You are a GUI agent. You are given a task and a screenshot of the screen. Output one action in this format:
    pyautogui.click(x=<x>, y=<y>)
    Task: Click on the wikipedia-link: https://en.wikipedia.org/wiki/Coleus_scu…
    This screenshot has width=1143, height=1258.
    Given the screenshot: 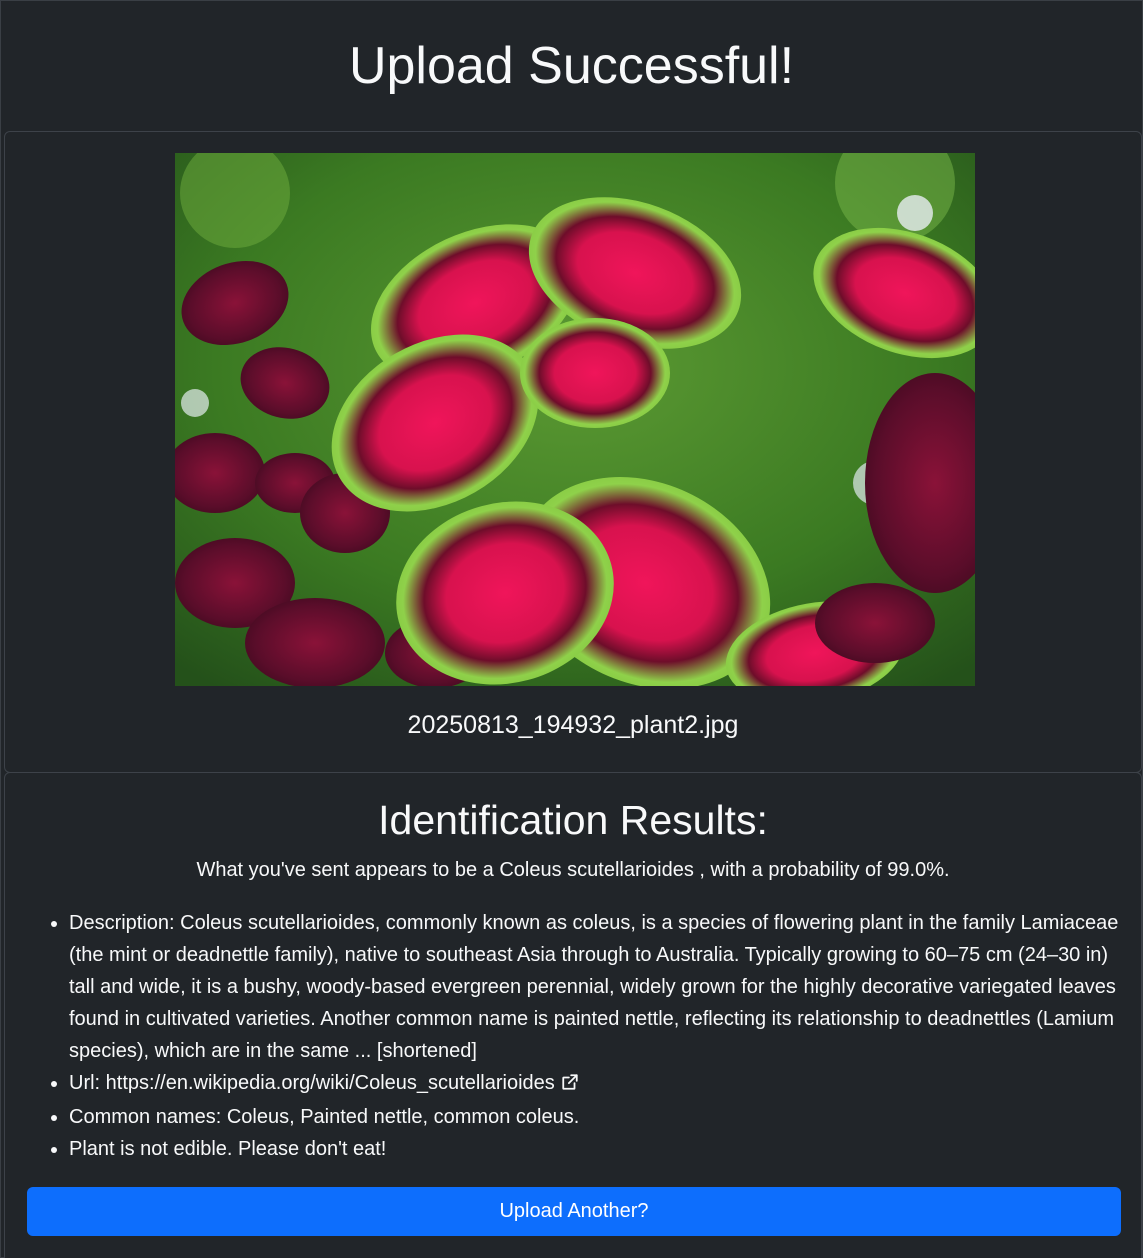 What is the action you would take?
    pyautogui.click(x=330, y=1083)
    